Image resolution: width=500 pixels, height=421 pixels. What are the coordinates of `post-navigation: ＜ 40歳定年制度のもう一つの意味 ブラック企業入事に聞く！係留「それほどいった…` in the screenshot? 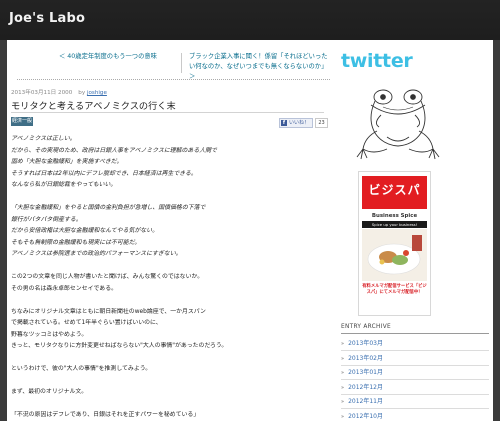 It's located at (173, 65).